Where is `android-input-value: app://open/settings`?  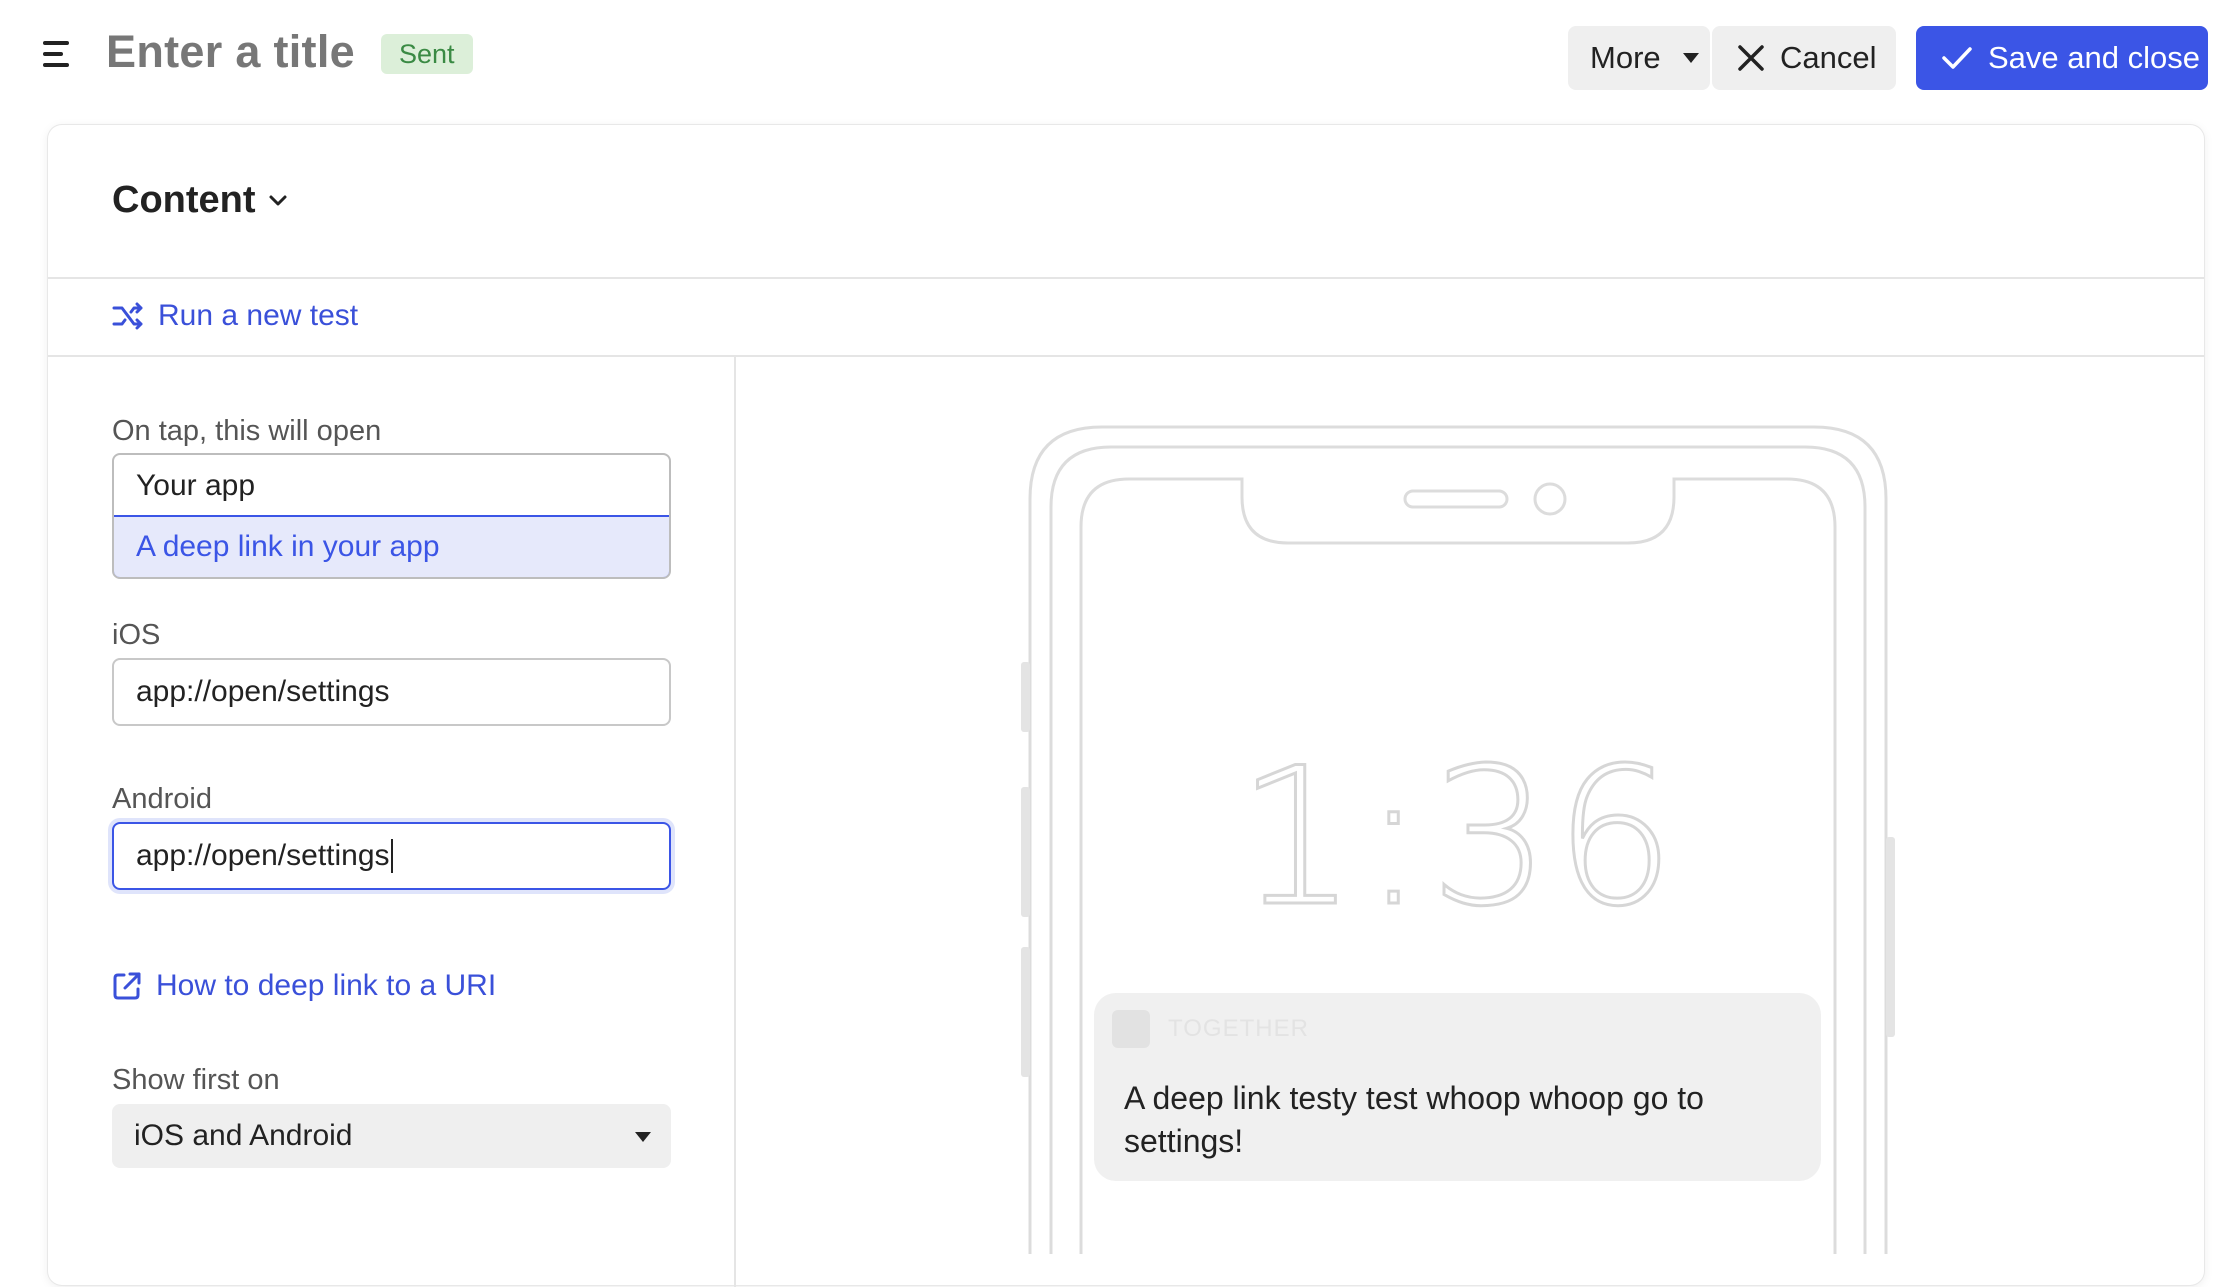
android-input-value: app://open/settings is located at coordinates (263, 855).